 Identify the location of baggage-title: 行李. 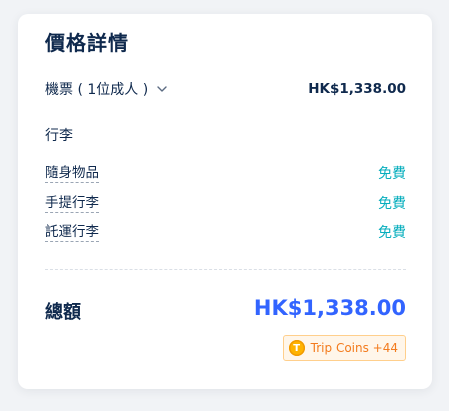
(59, 136).